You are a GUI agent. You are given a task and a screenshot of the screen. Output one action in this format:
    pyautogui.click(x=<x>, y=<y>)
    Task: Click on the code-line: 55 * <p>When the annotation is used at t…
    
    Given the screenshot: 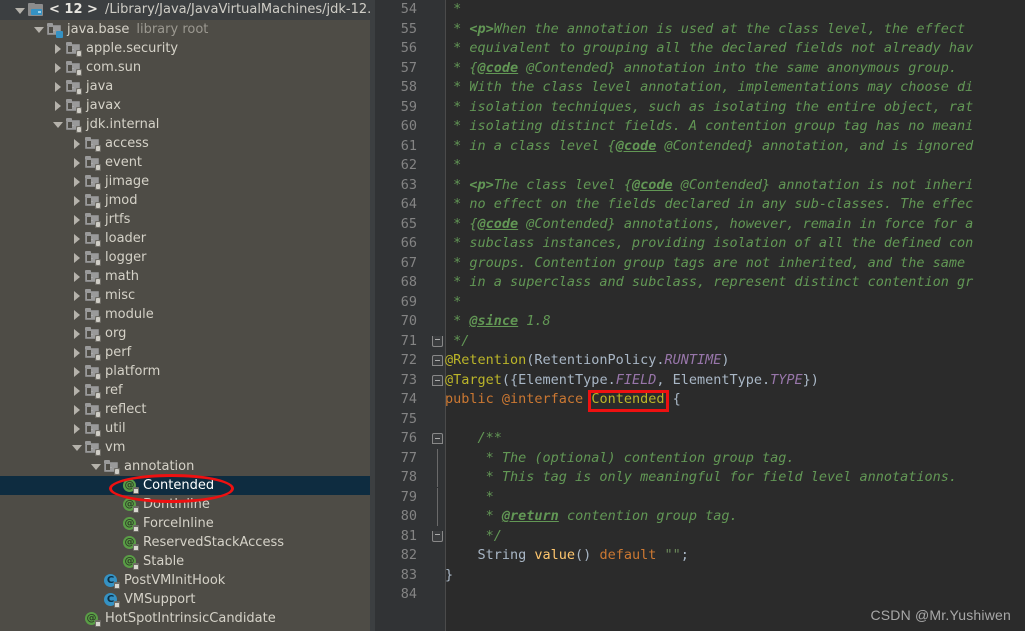 What is the action you would take?
    pyautogui.click(x=700, y=30)
    